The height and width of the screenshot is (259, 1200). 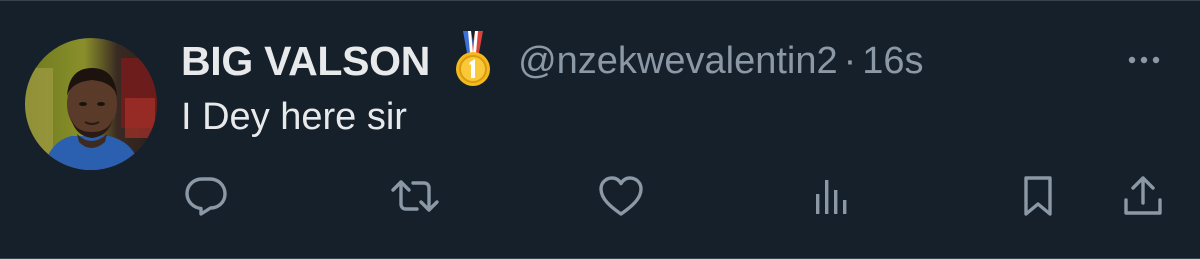 What do you see at coordinates (892, 61) in the screenshot?
I see `timestamp: 16s` at bounding box center [892, 61].